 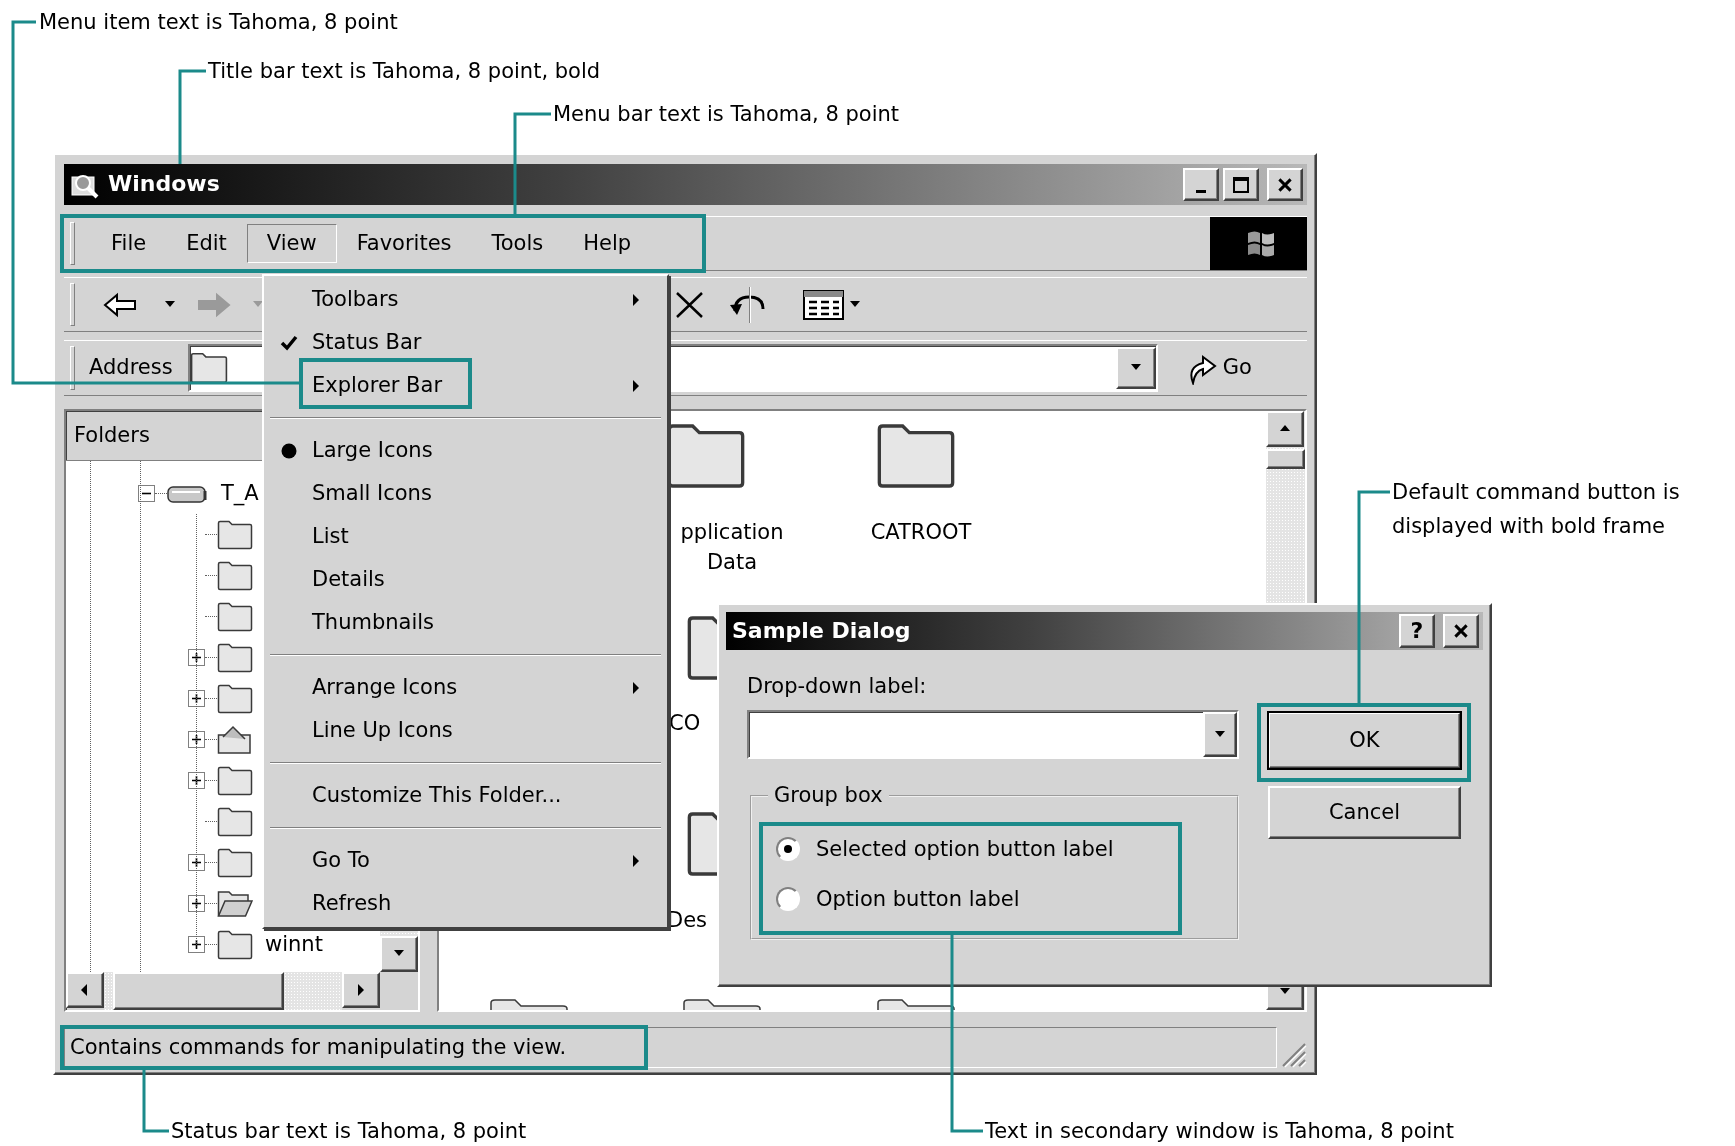 I want to click on views-button, so click(x=832, y=304).